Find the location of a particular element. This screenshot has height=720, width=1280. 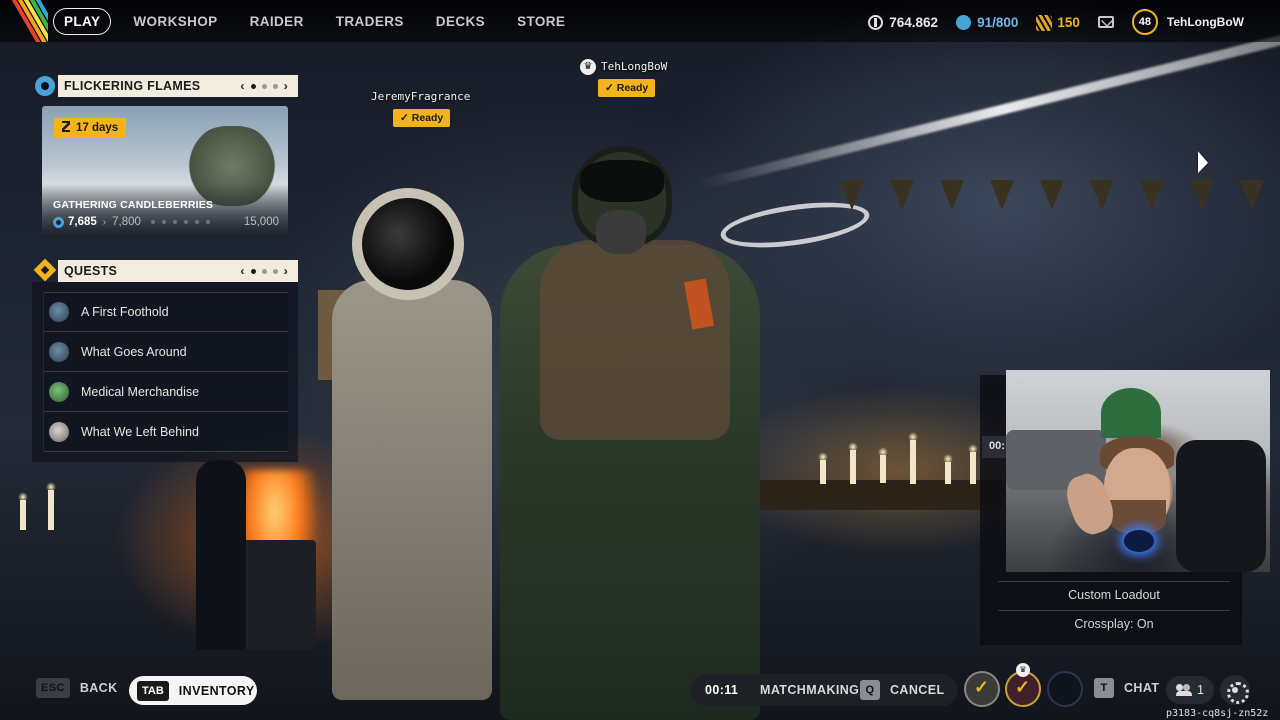

main-nav: PLAY WORKSHOP RAIDER TRADERS DECKS STORE is located at coordinates (317, 21).